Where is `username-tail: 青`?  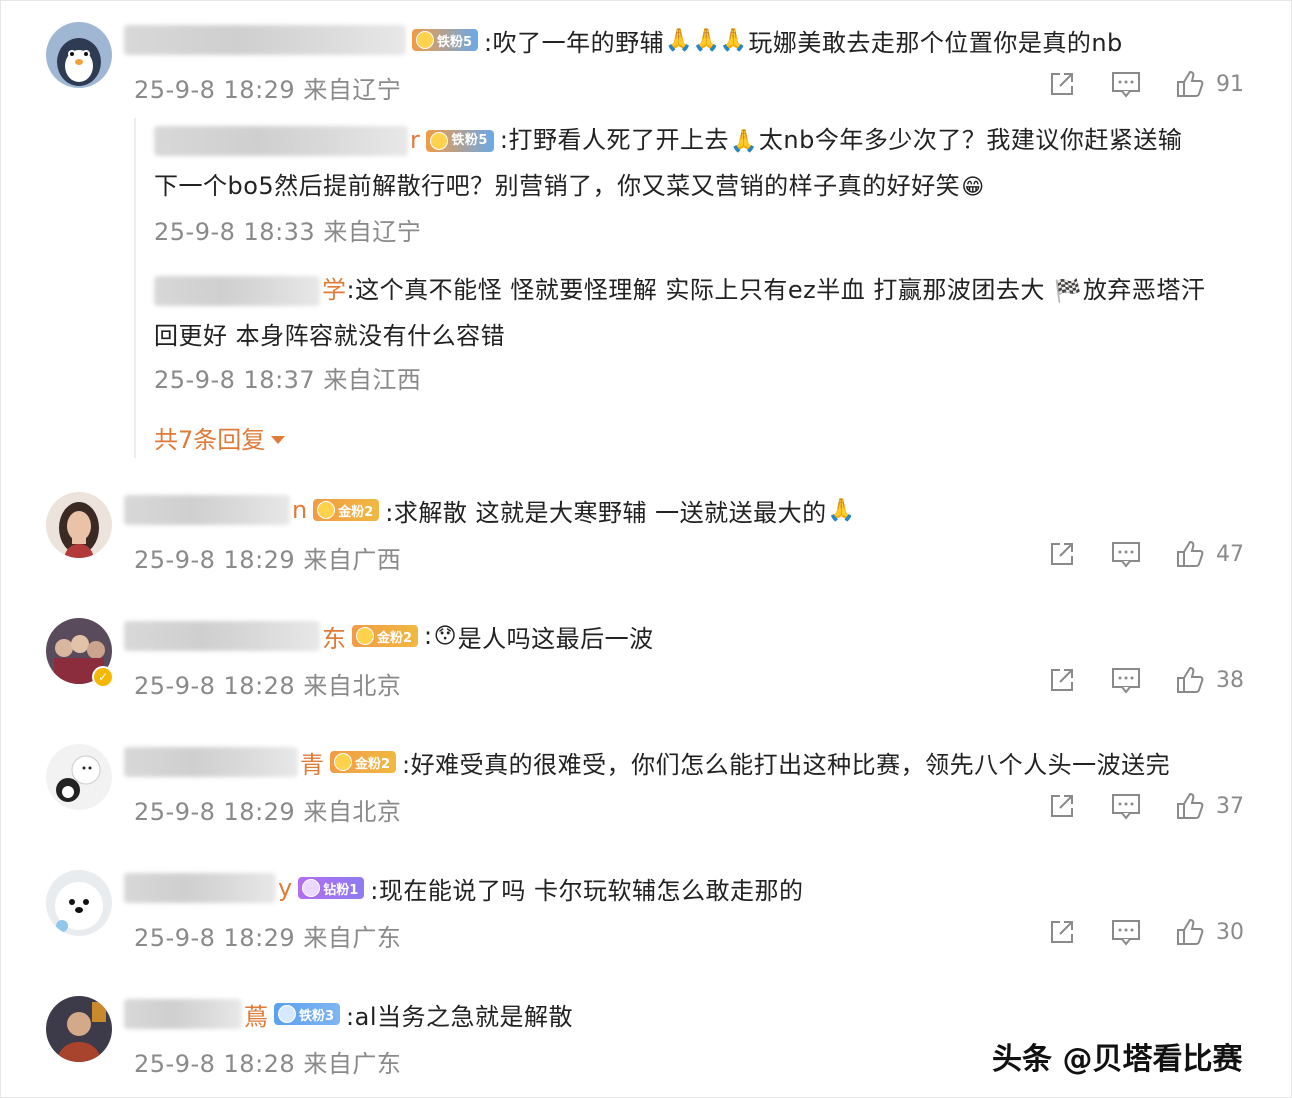 username-tail: 青 is located at coordinates (312, 762).